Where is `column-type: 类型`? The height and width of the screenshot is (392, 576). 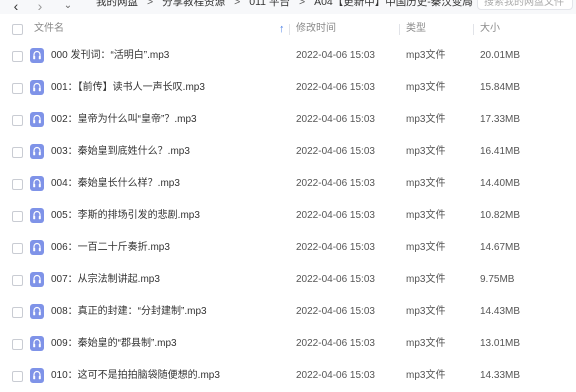
column-type: 类型 is located at coordinates (416, 29).